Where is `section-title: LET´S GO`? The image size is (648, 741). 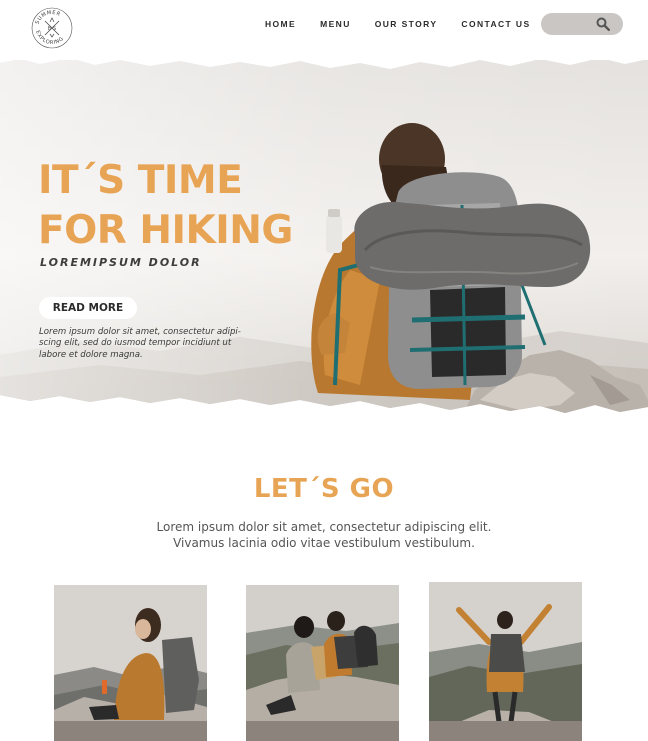 section-title: LET´S GO is located at coordinates (324, 489).